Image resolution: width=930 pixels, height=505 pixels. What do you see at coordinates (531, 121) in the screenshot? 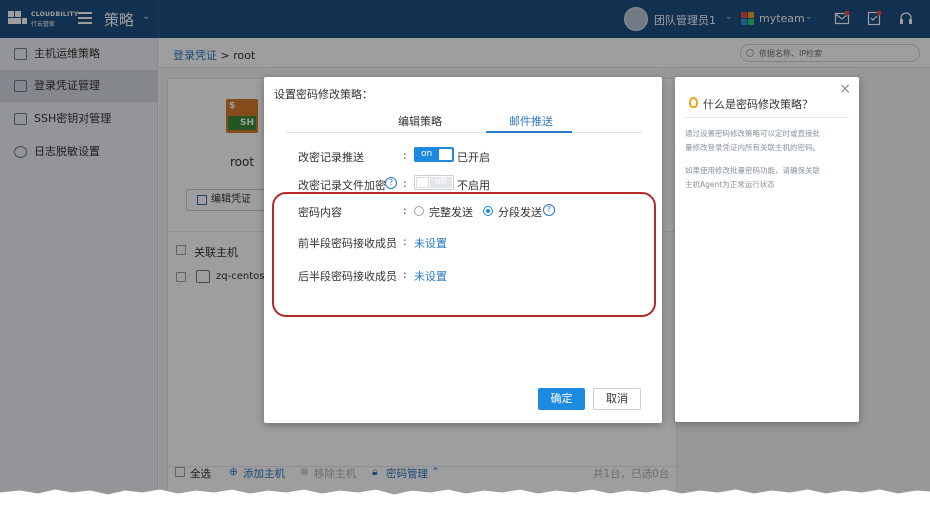
I see `tab-email-push: 邮件推送` at bounding box center [531, 121].